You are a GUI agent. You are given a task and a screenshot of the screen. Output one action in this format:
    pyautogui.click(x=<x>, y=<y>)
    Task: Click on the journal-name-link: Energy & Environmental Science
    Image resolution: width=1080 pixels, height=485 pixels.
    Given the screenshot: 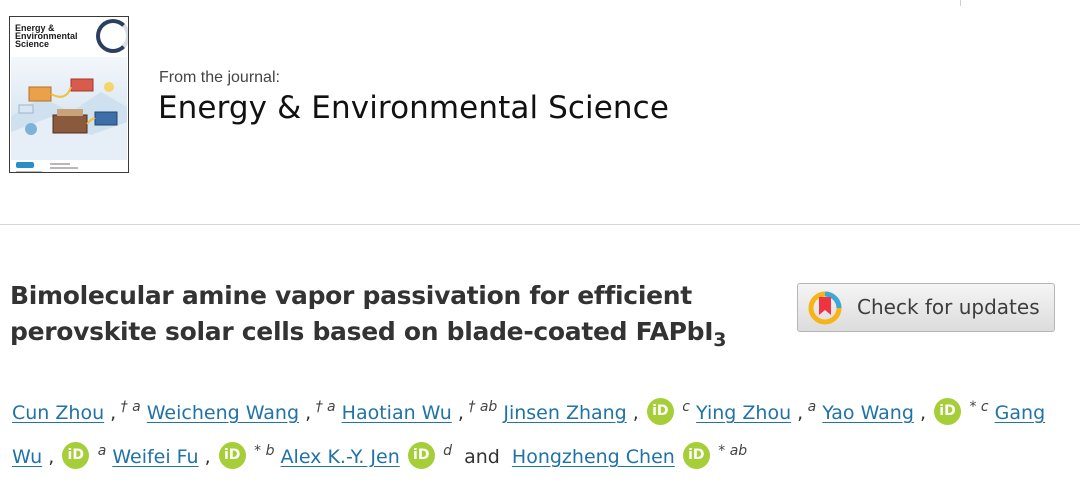 What is the action you would take?
    pyautogui.click(x=413, y=108)
    